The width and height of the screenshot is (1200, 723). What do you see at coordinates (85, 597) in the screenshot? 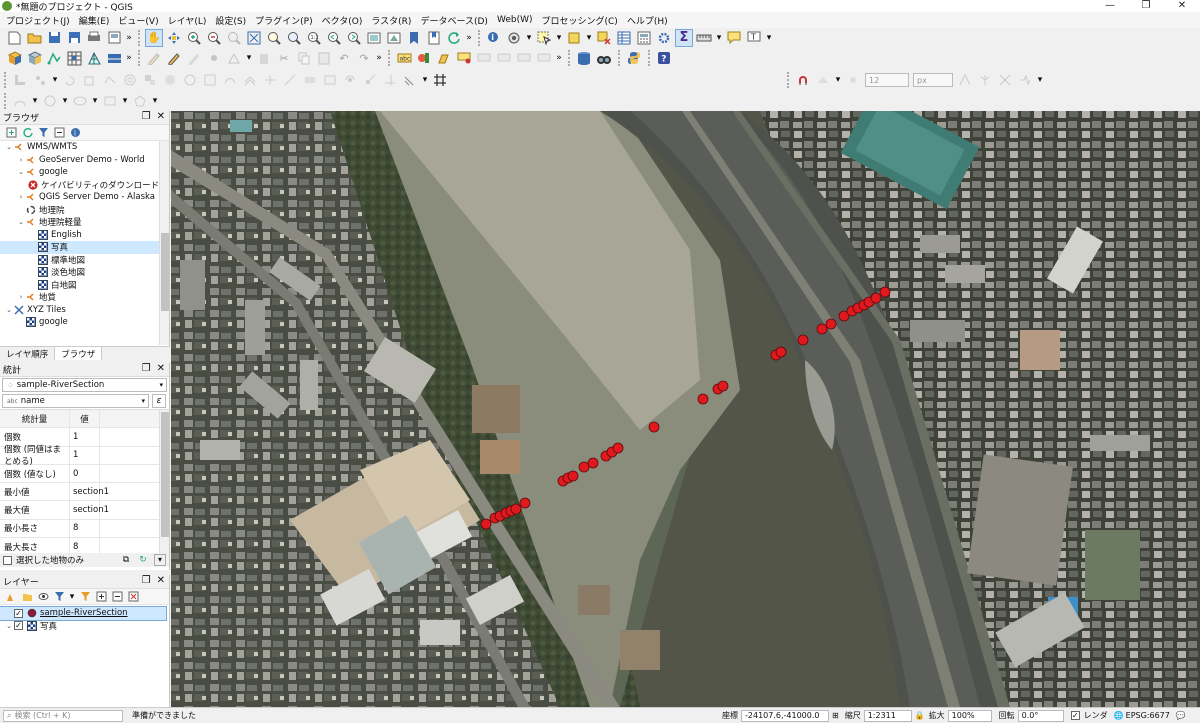
I see `filter-by-expression-icon` at bounding box center [85, 597].